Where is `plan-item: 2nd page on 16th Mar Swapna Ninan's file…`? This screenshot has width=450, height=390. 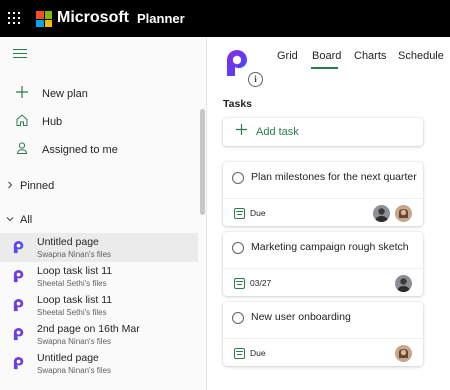
plan-item: 2nd page on 16th Mar Swapna Ninan's file… is located at coordinates (99, 334).